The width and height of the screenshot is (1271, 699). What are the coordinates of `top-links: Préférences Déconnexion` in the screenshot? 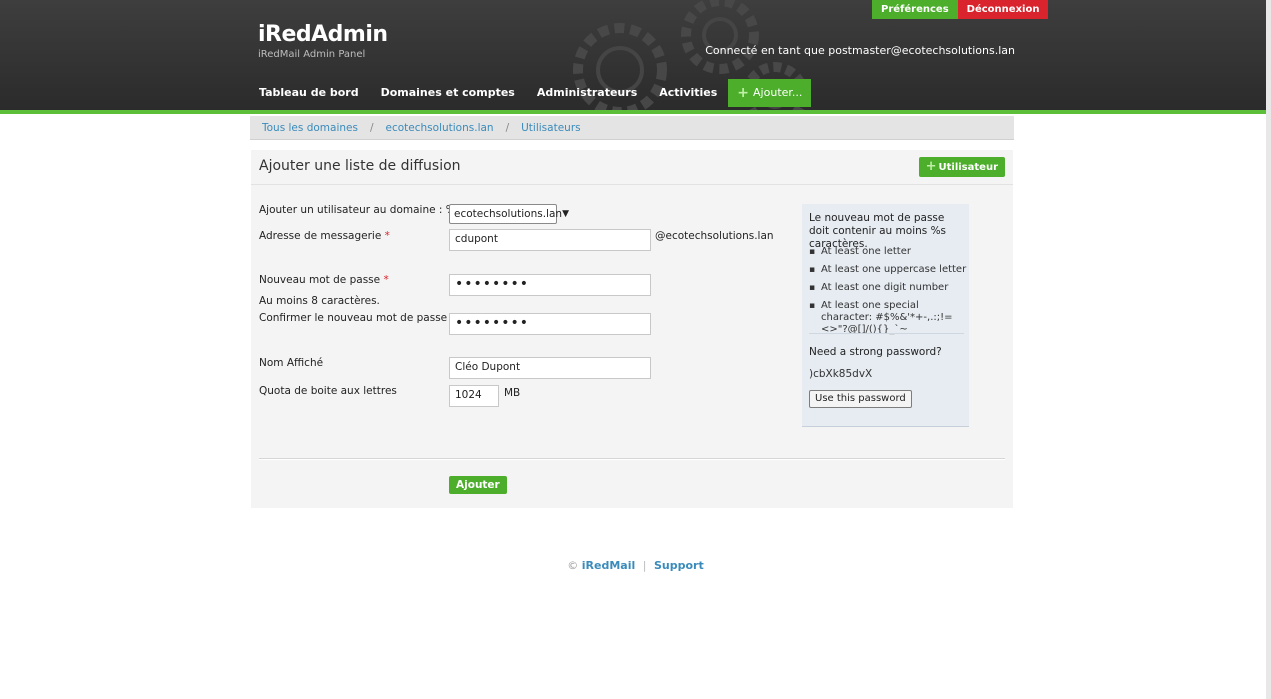 It's located at (960, 9).